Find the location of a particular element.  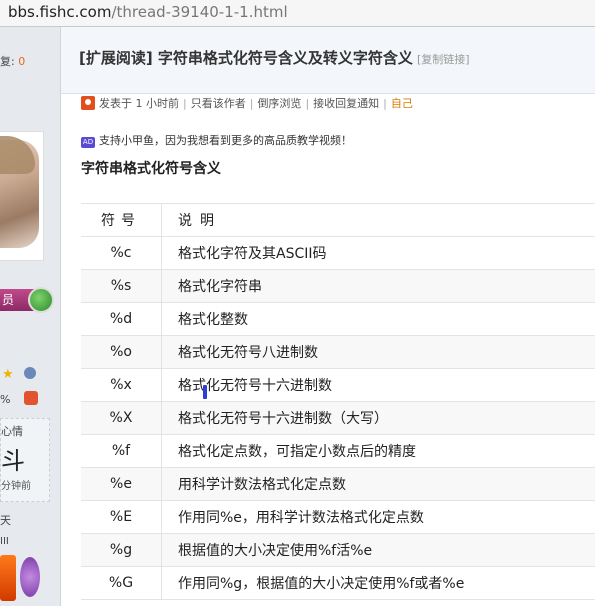

post-time: 发表于 1 小时前 is located at coordinates (139, 103).